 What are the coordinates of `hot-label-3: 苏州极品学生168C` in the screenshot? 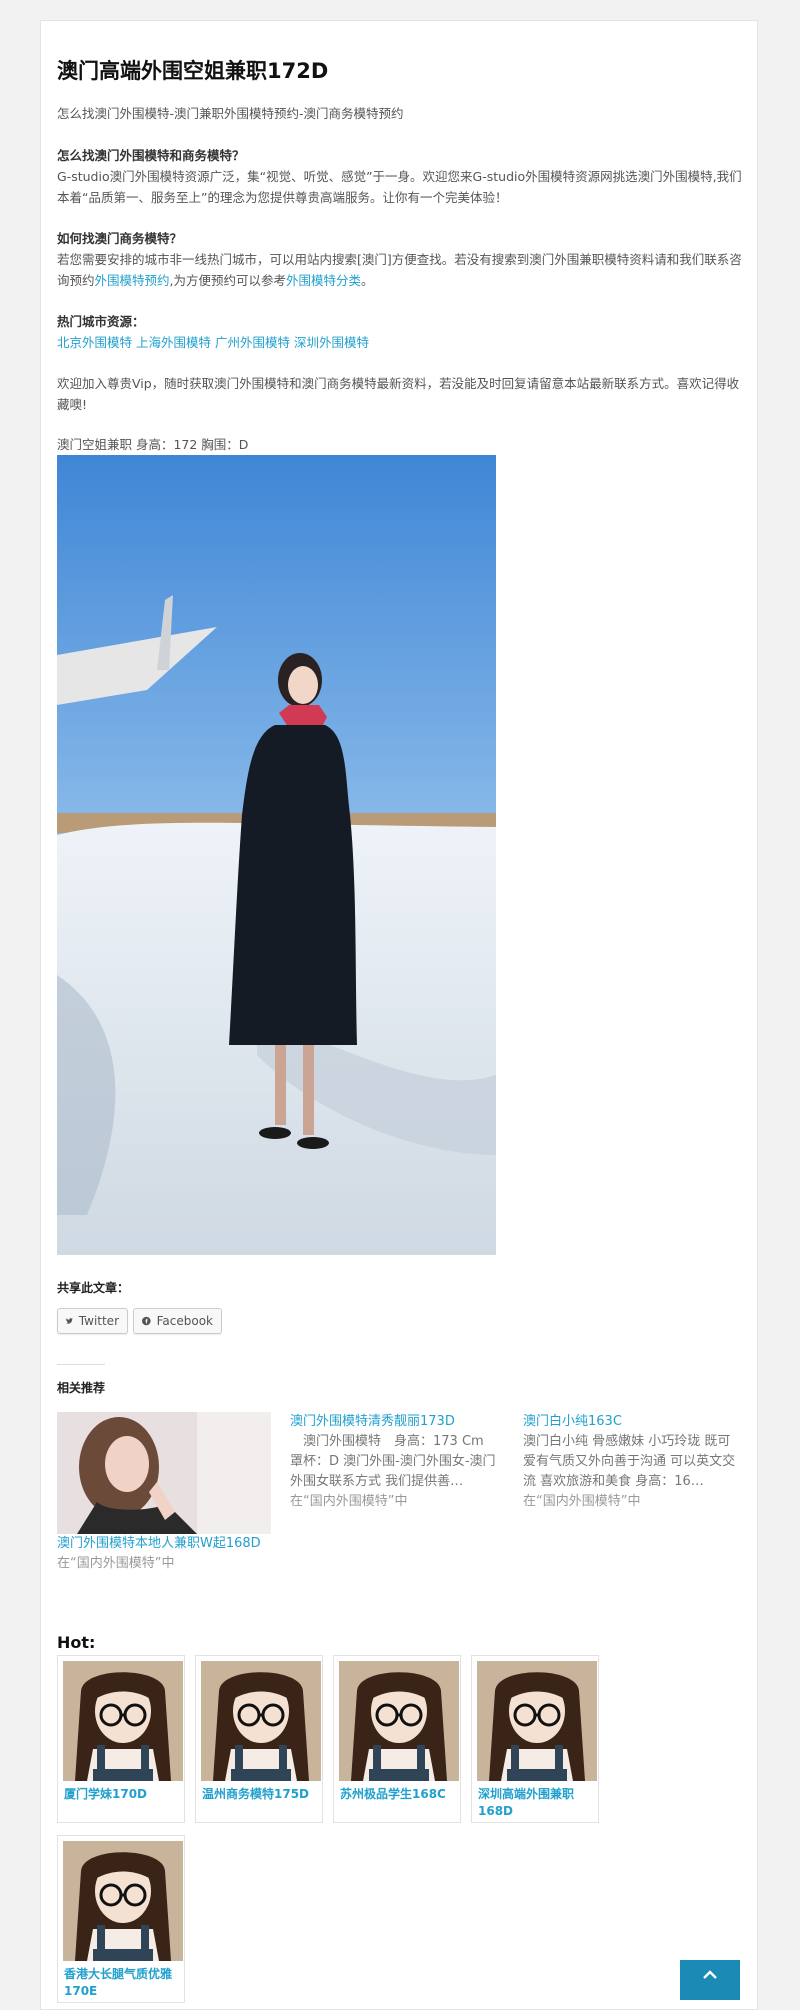 It's located at (397, 1794).